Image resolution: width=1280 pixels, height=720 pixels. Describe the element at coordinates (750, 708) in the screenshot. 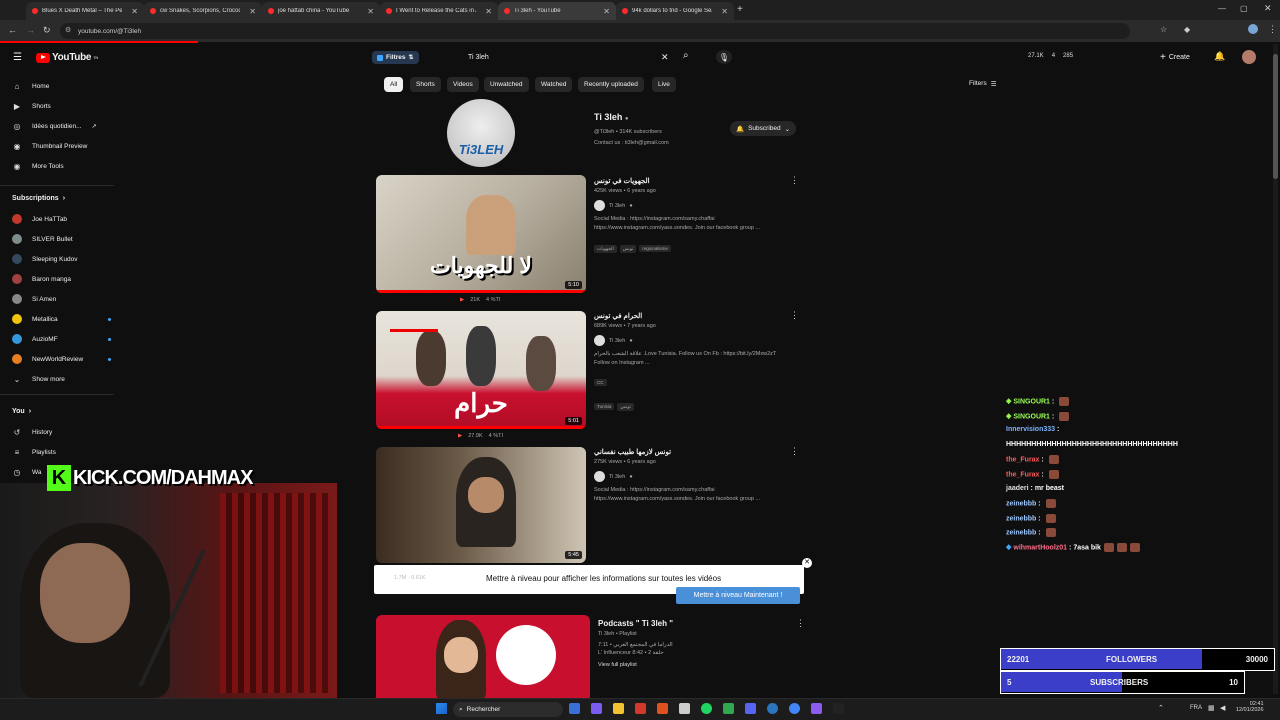

I see `discord-icon` at that location.